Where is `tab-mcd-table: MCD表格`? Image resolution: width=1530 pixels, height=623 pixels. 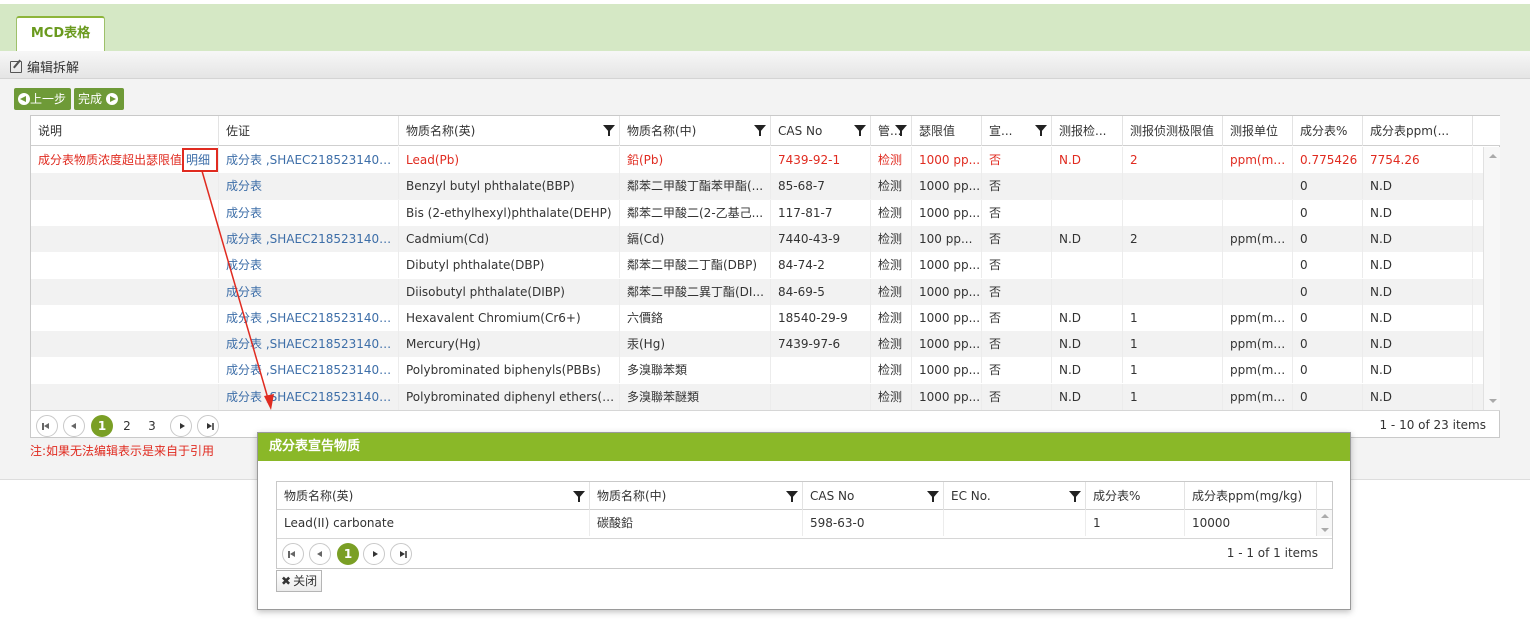
tab-mcd-table: MCD表格 is located at coordinates (60, 33).